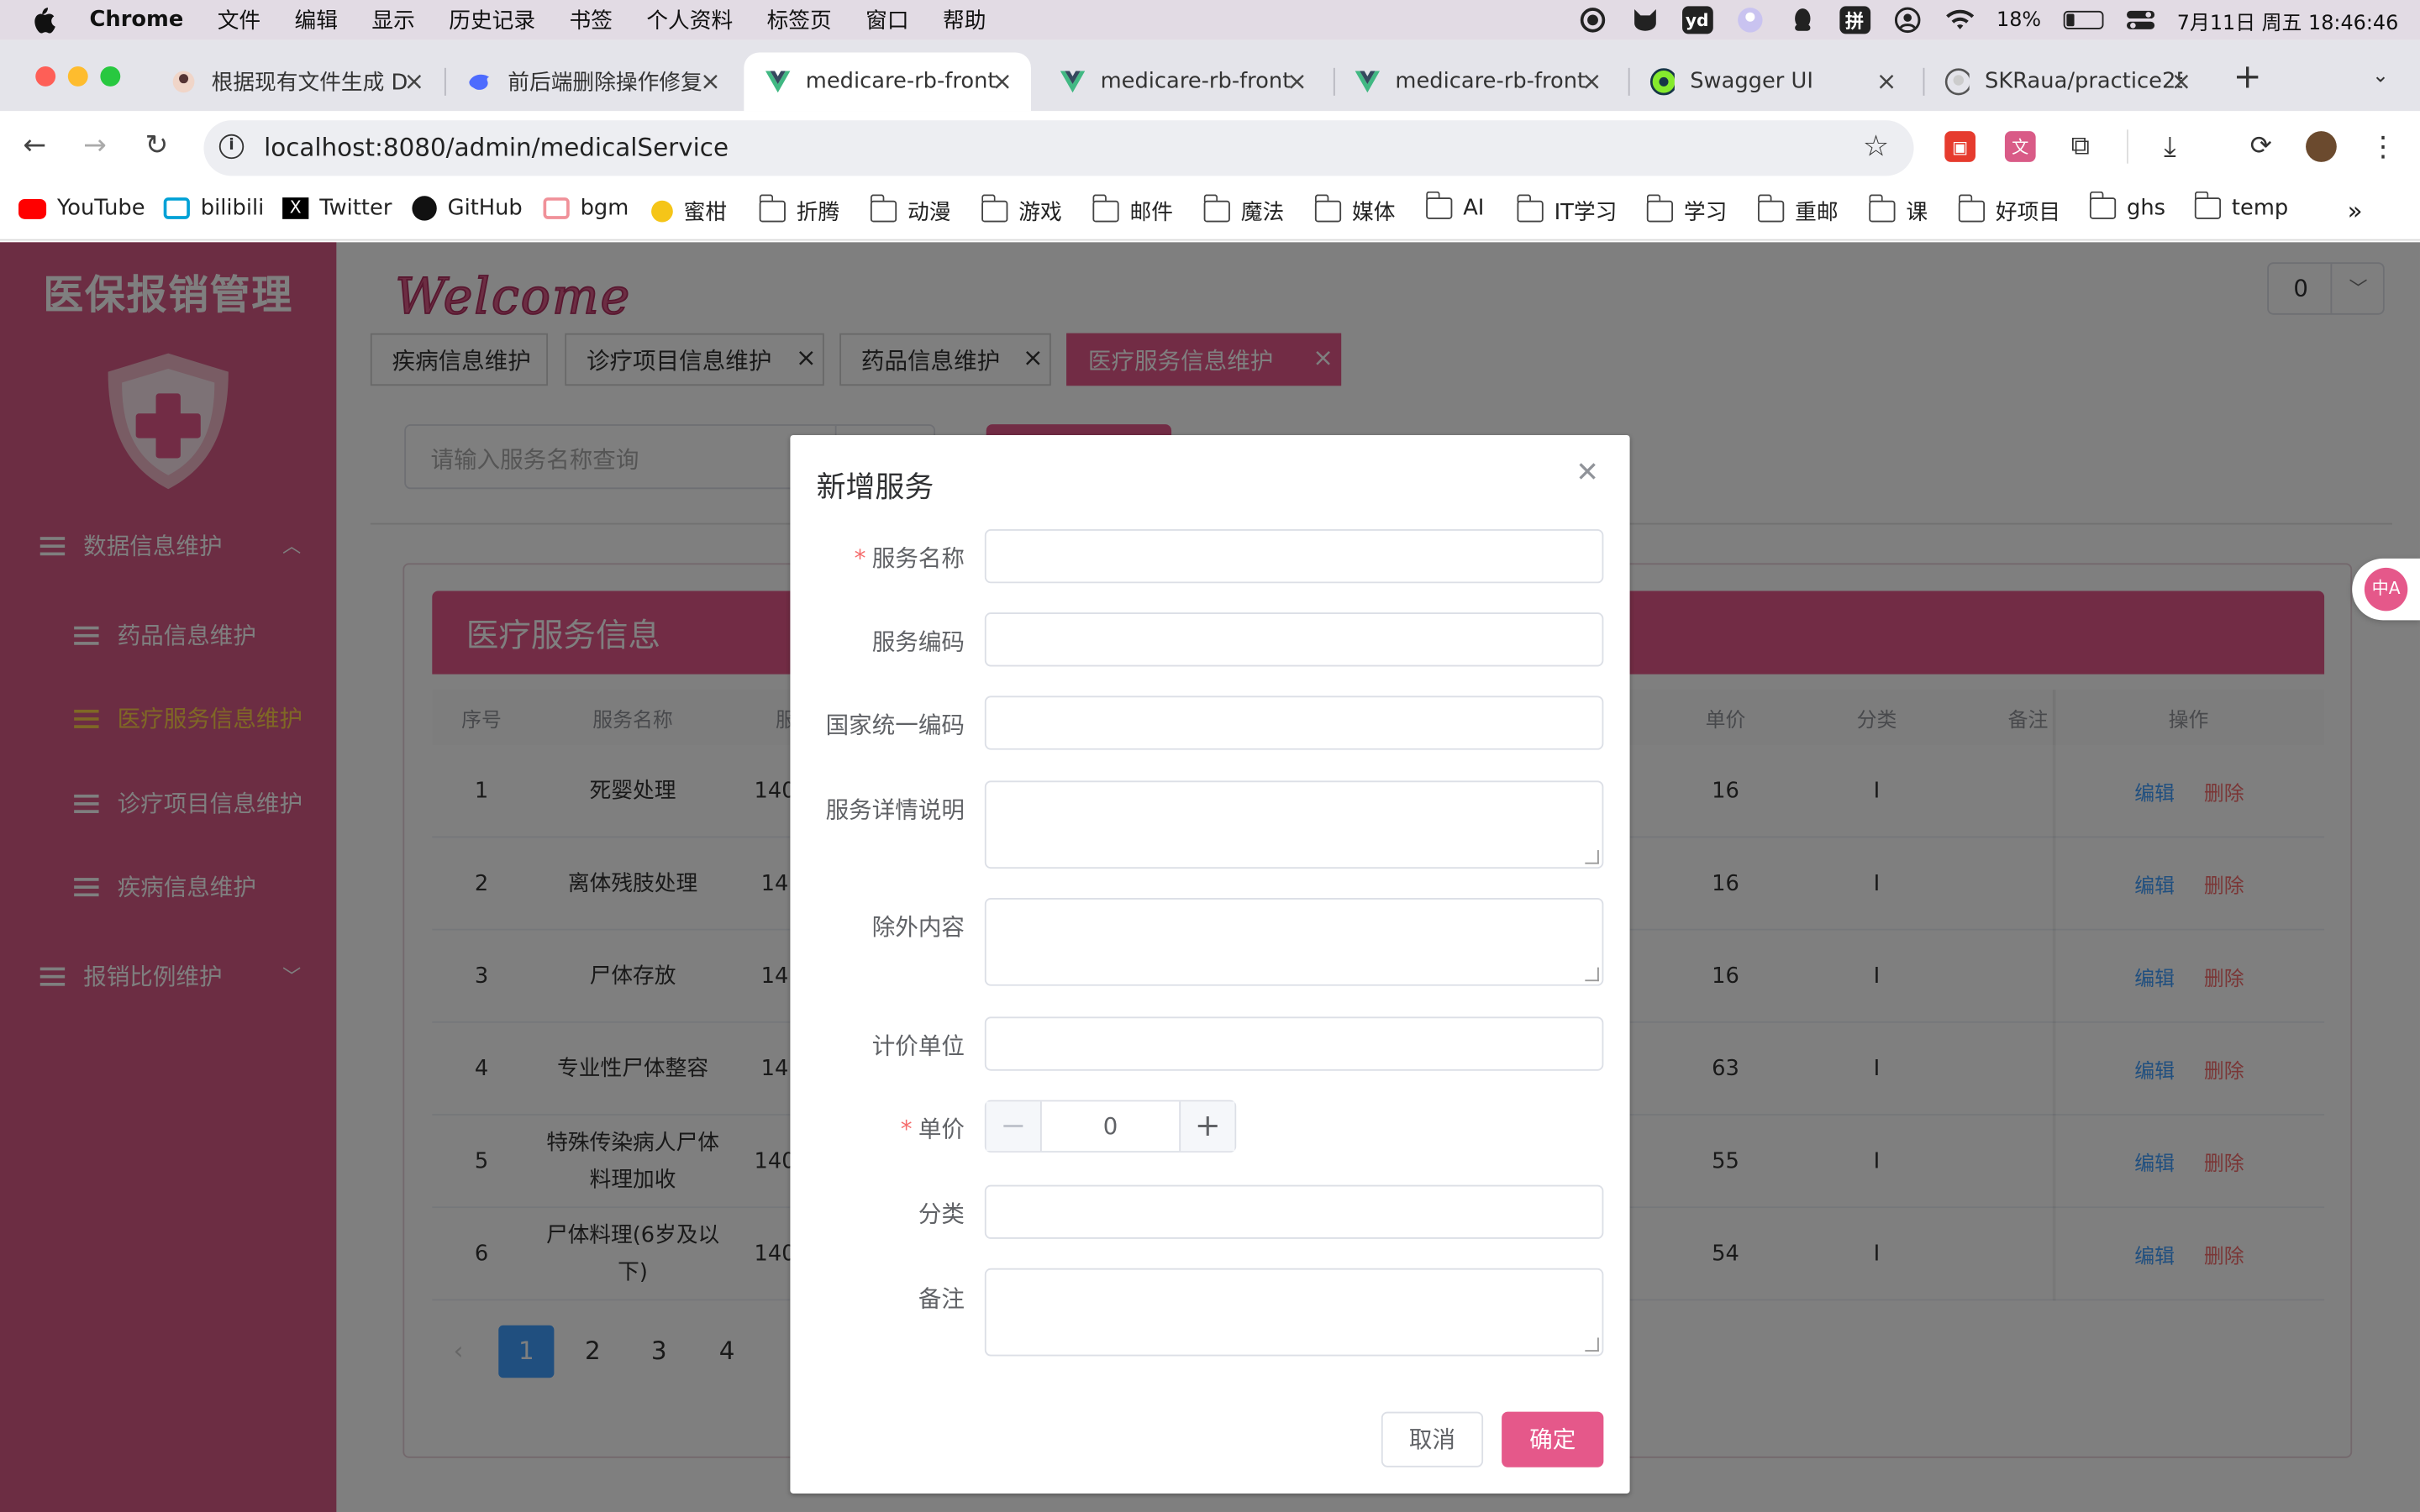 The height and width of the screenshot is (1512, 2420). Describe the element at coordinates (2140, 20) in the screenshot. I see `control-center-icon` at that location.